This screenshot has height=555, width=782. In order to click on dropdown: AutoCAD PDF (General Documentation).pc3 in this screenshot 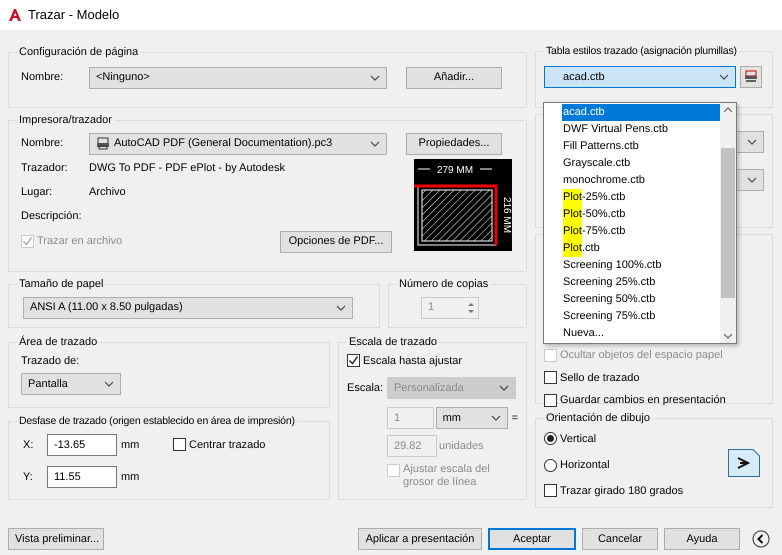, I will do `click(238, 143)`.